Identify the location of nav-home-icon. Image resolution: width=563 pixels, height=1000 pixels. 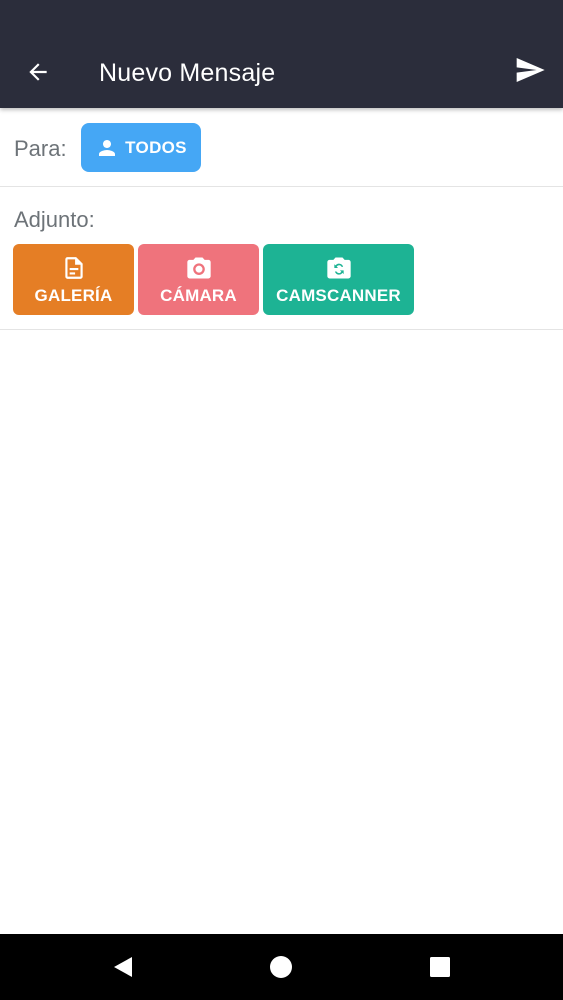
(281, 967).